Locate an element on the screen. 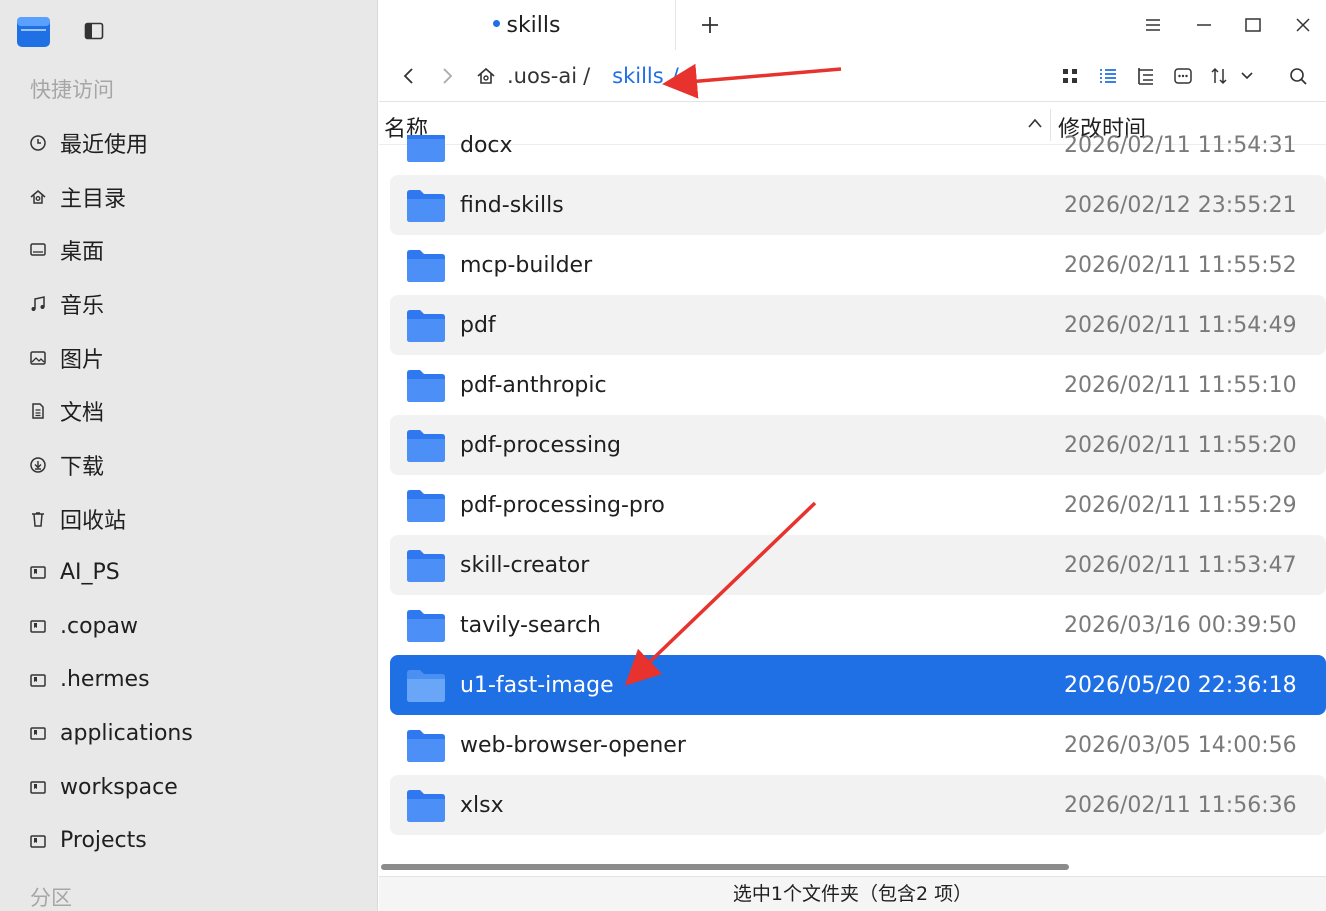 The width and height of the screenshot is (1326, 911). menu-icon is located at coordinates (1153, 25).